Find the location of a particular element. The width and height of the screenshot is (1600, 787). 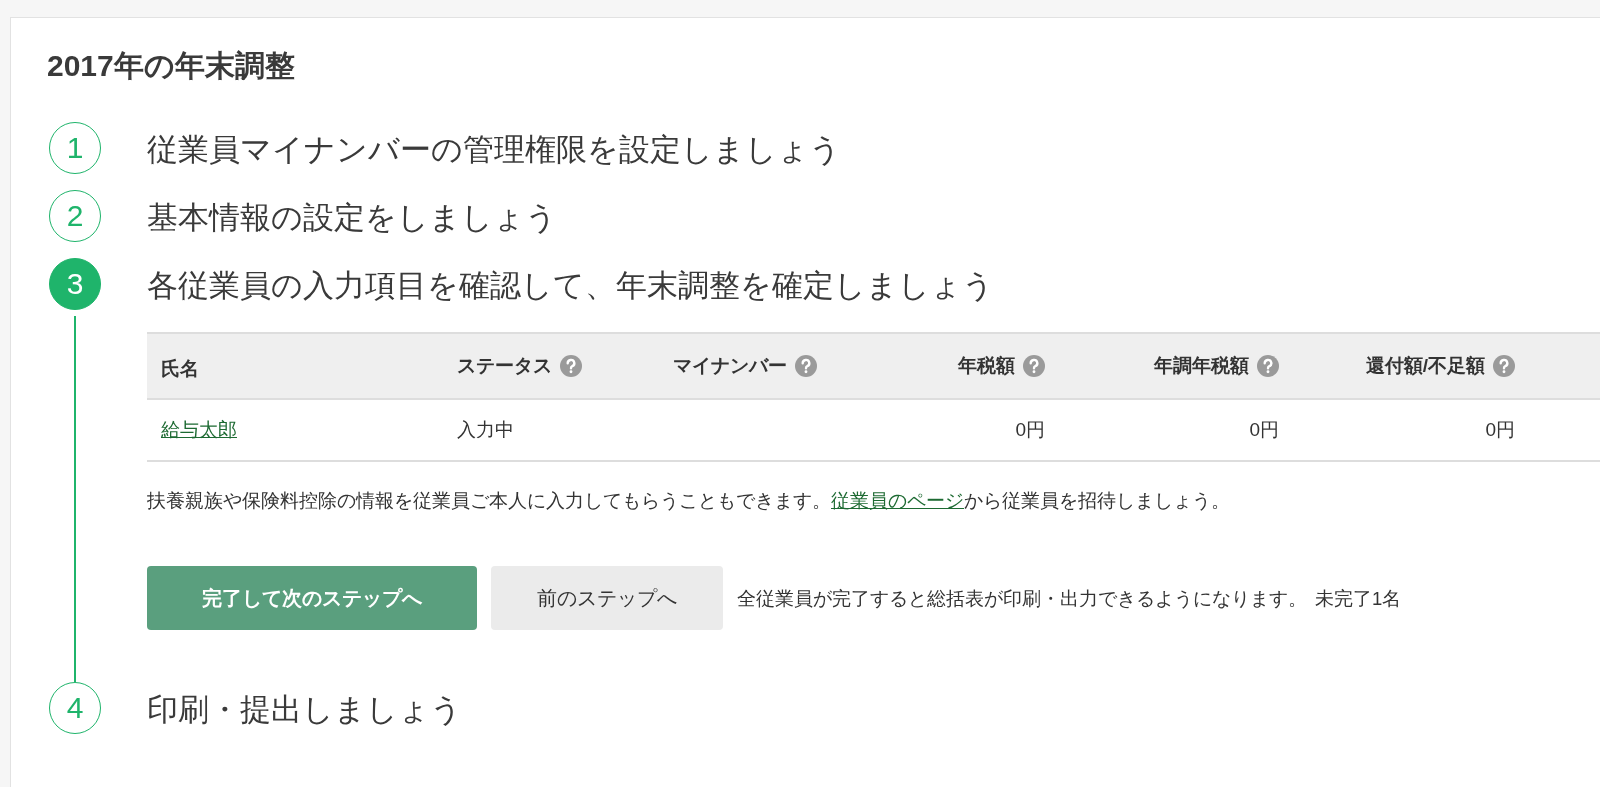

step-number: 3 is located at coordinates (75, 284).